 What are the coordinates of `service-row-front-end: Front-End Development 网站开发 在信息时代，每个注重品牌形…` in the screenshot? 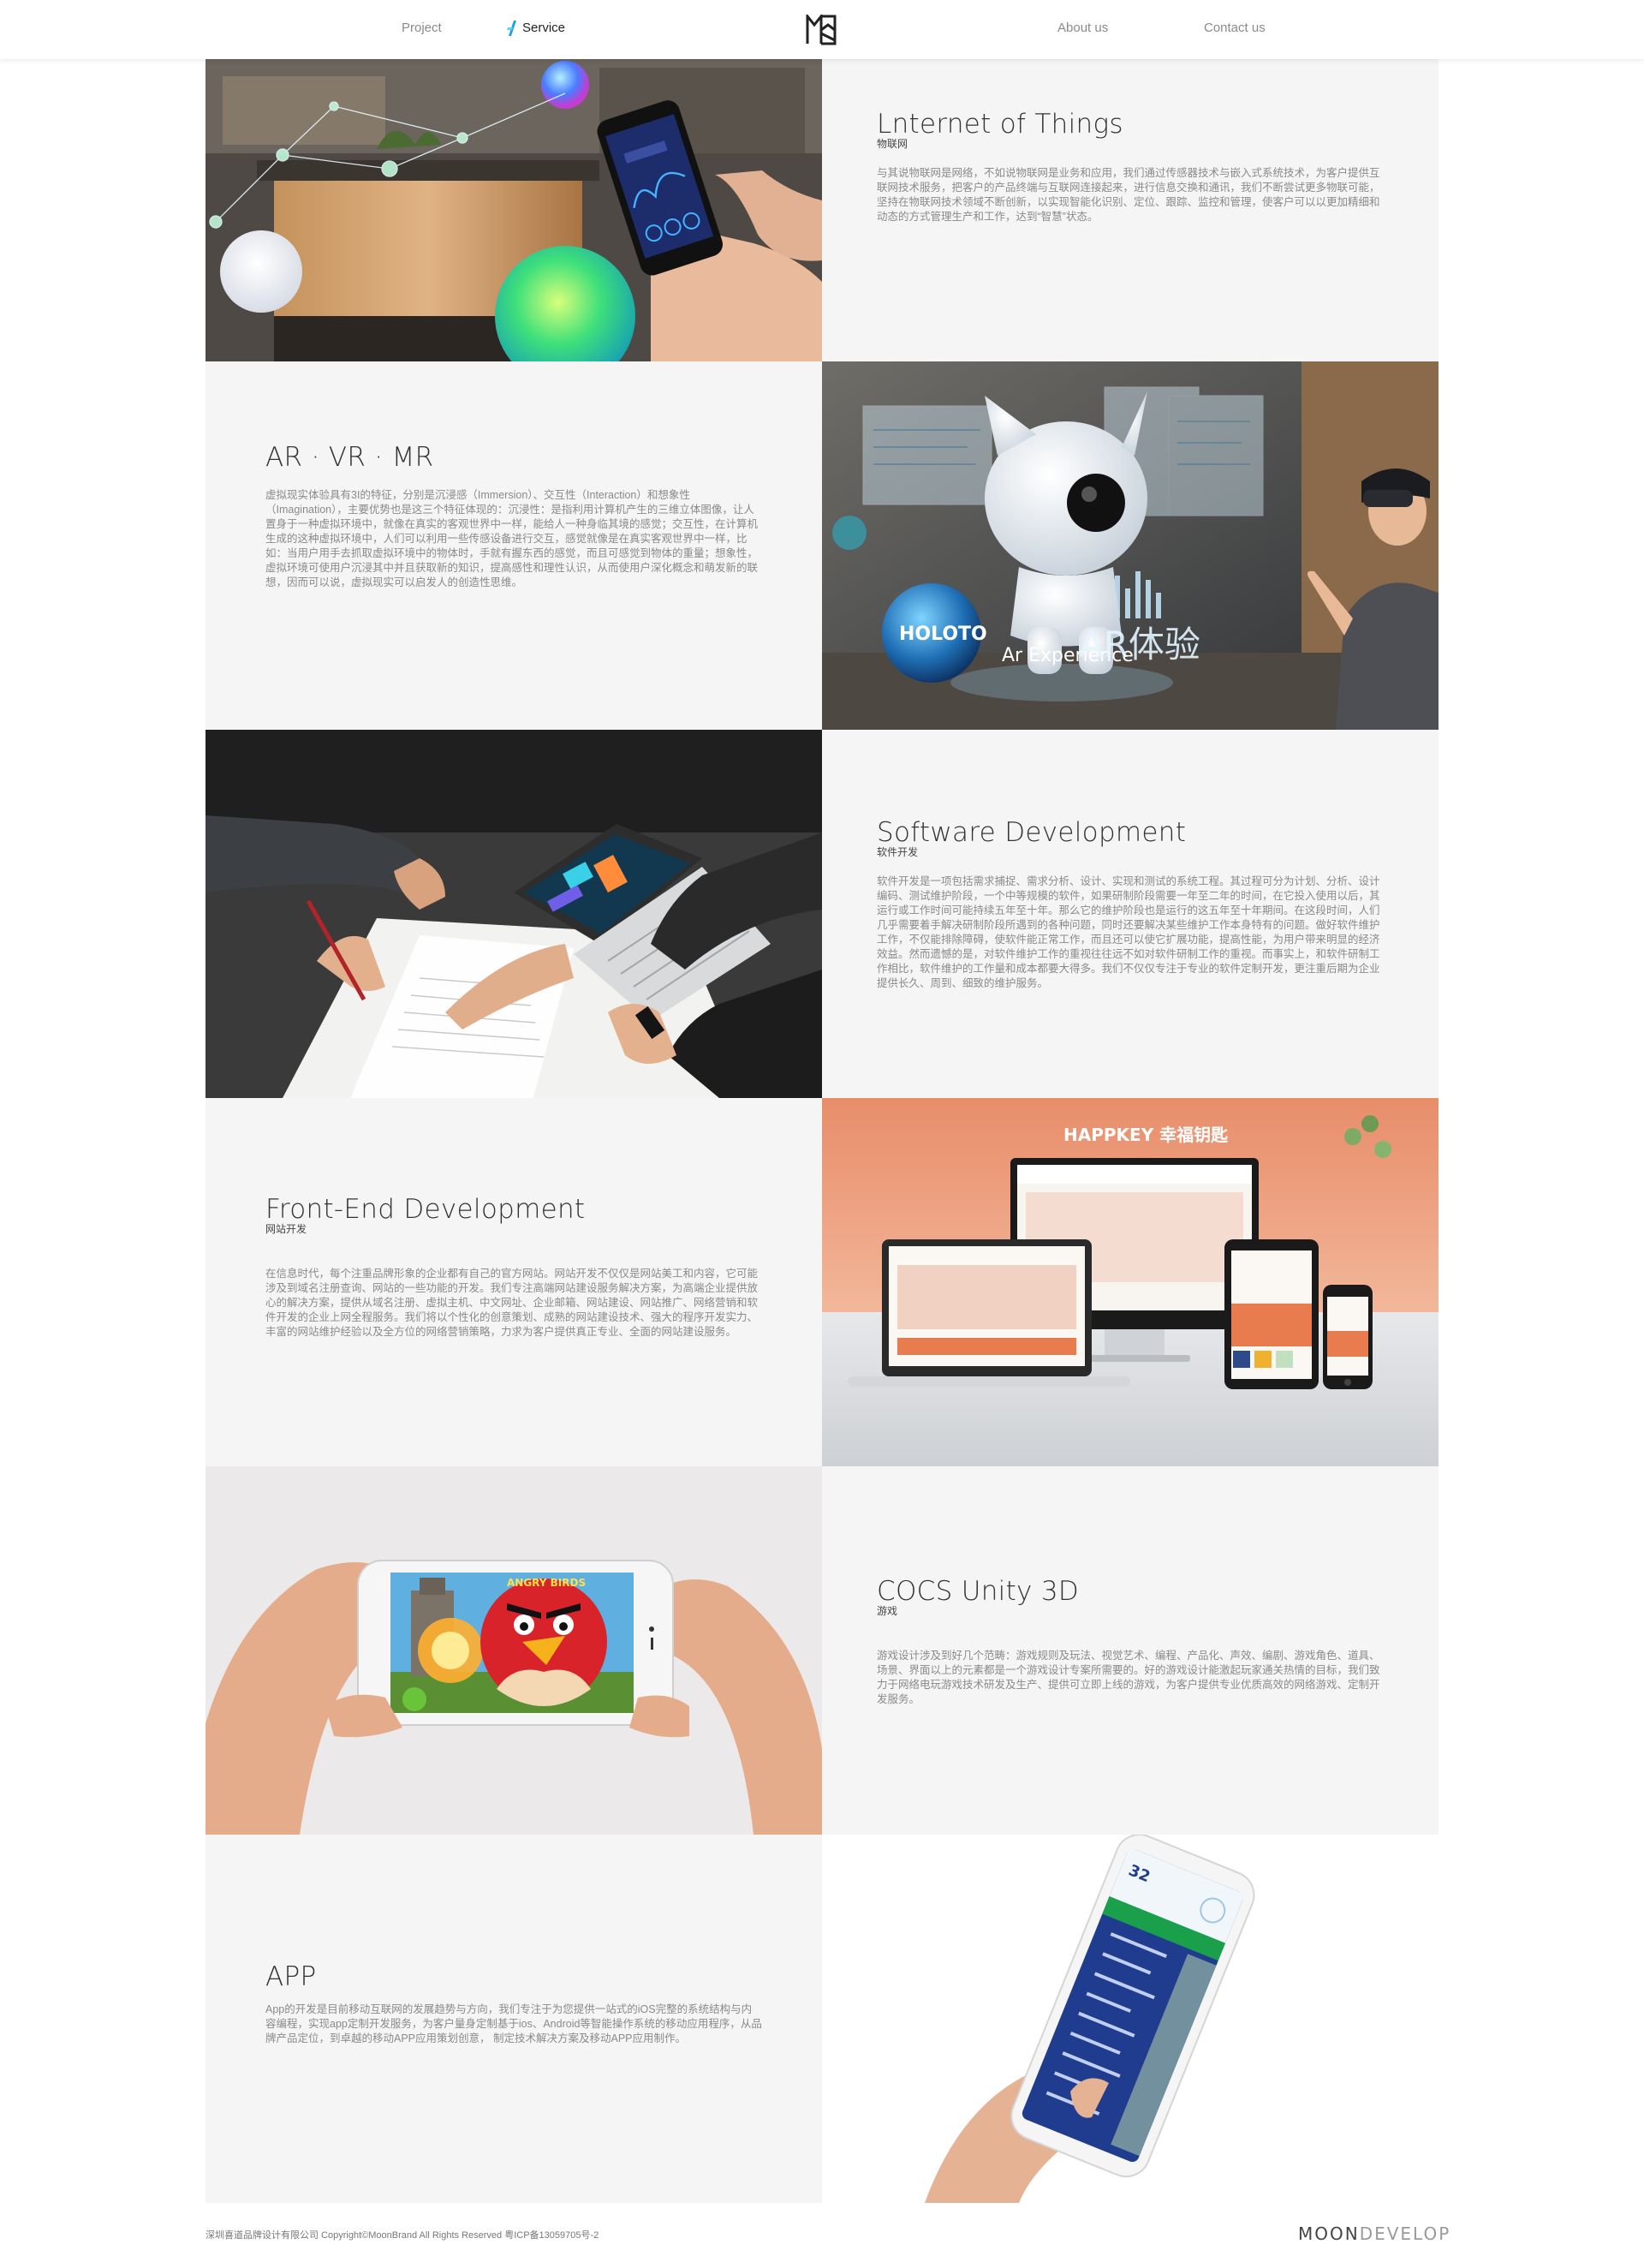 It's located at (822, 1282).